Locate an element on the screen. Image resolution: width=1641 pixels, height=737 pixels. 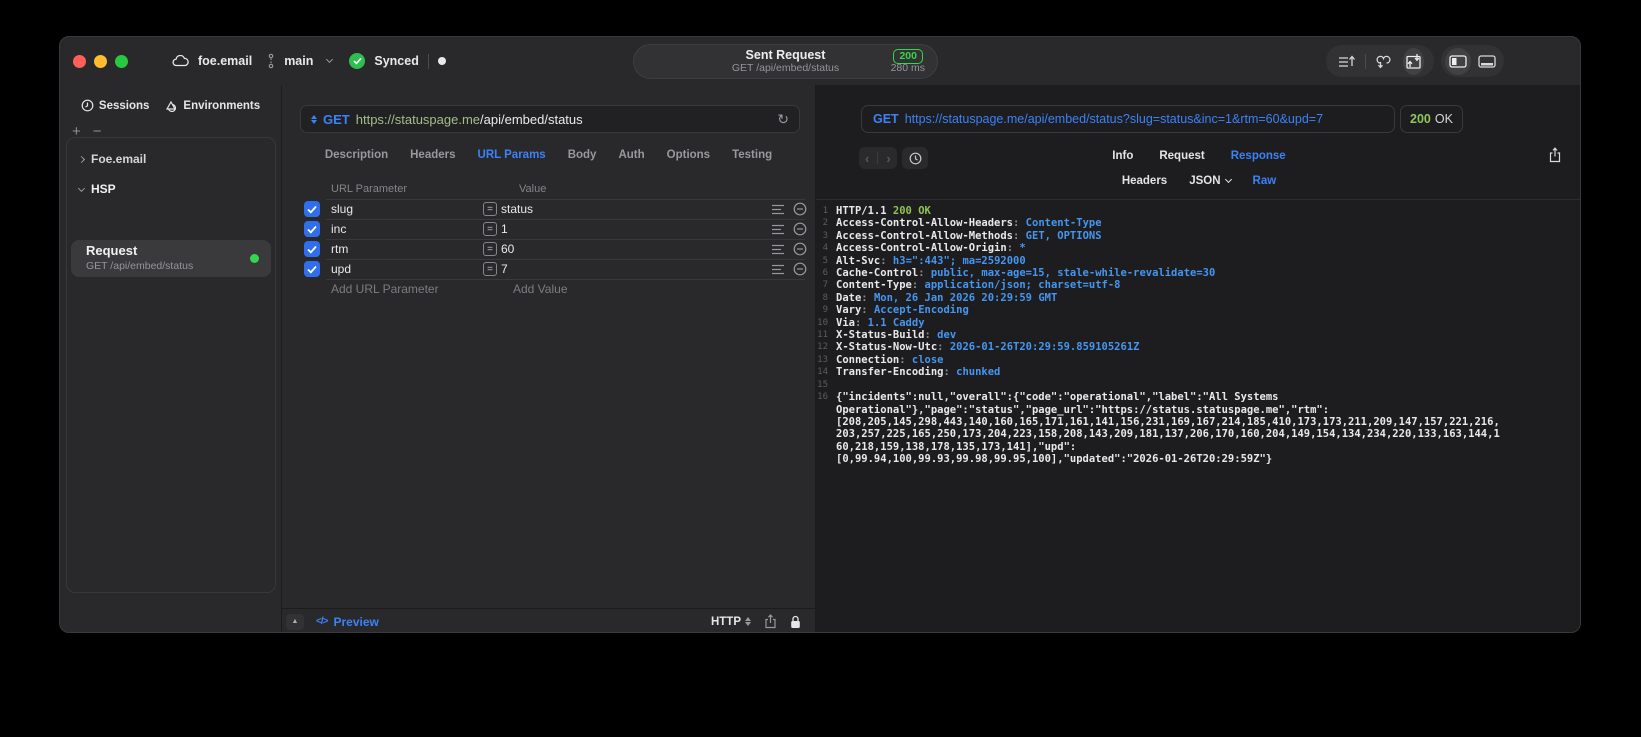
tab-url-params: URL Params is located at coordinates (512, 155).